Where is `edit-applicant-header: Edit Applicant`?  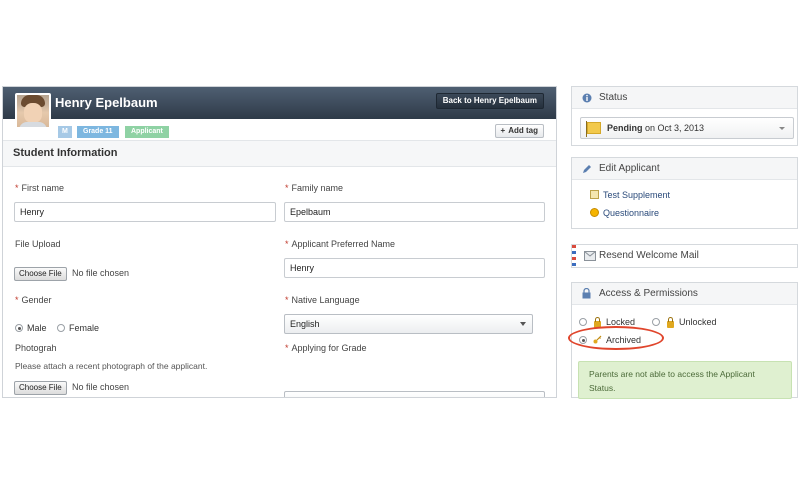 edit-applicant-header: Edit Applicant is located at coordinates (684, 169).